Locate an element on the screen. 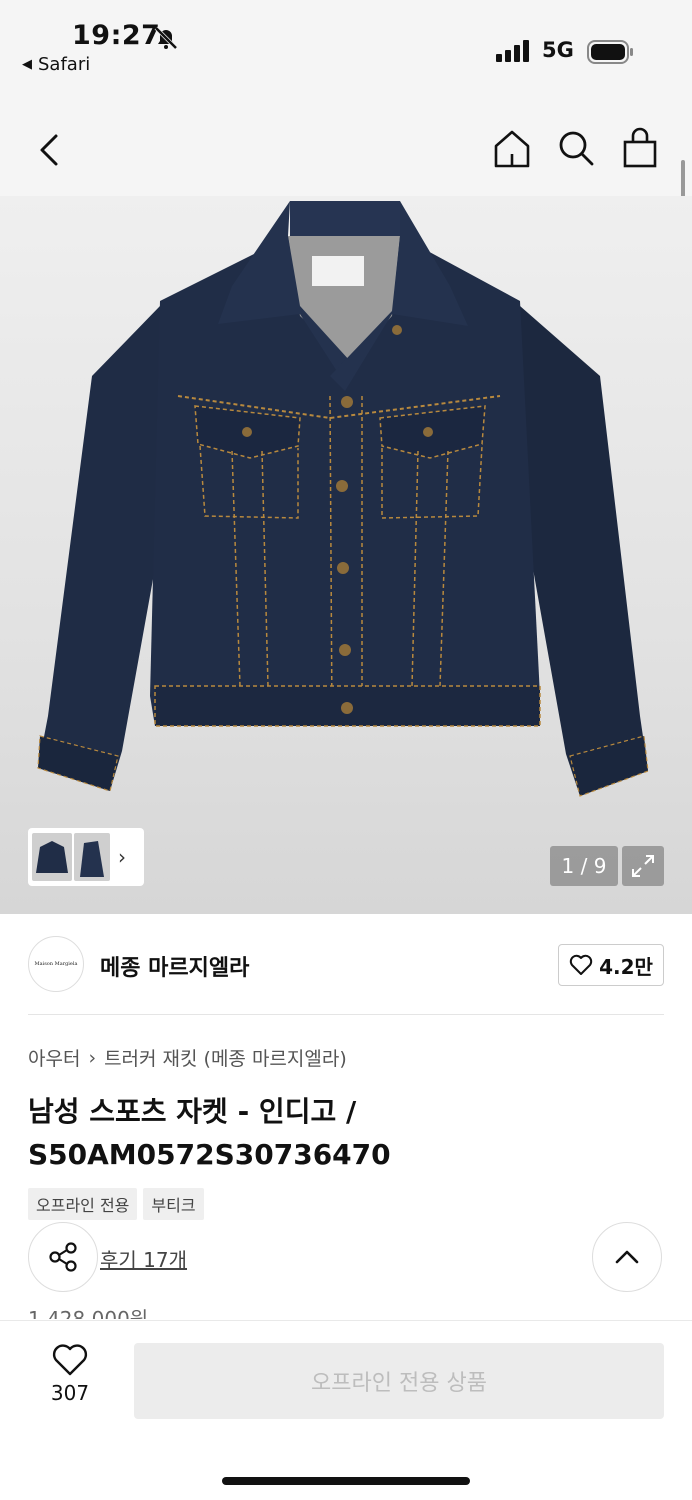 Image resolution: width=692 pixels, height=1500 pixels. brand-like-count: 4.2만 is located at coordinates (626, 966).